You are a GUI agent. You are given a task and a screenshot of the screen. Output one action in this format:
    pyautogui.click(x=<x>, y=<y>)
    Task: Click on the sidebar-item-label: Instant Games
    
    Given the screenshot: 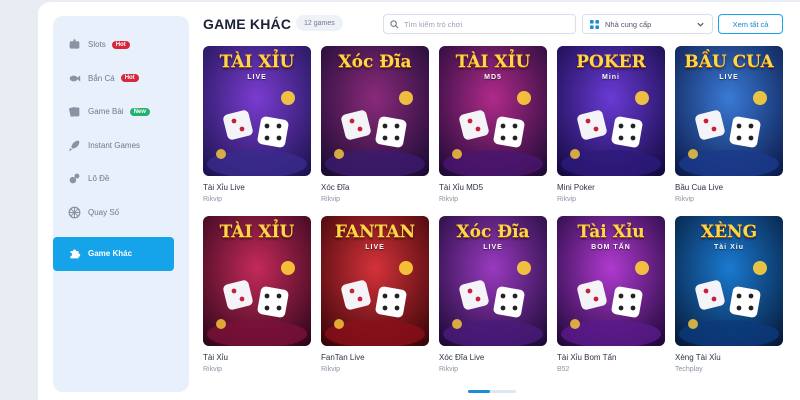 What is the action you would take?
    pyautogui.click(x=114, y=145)
    